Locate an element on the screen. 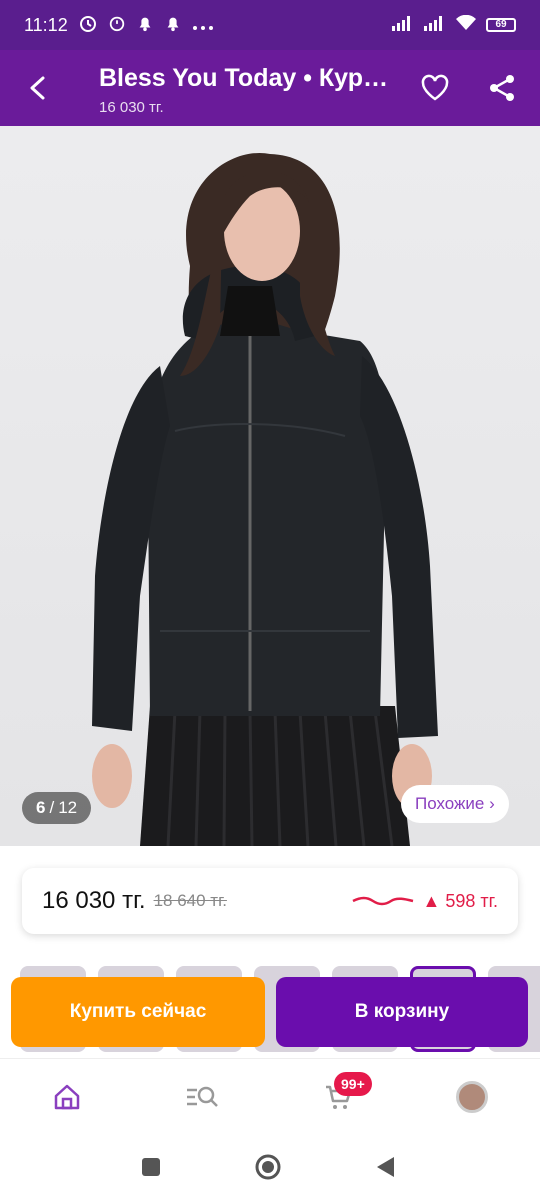 This screenshot has width=540, height=1200. alarm-clock-icon is located at coordinates (88, 25).